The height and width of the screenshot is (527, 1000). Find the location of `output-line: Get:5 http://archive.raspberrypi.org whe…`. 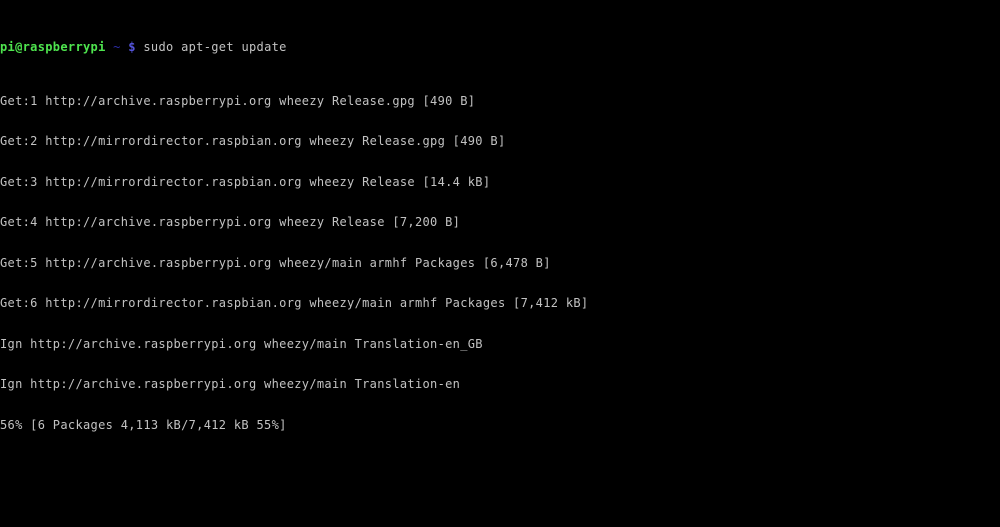

output-line: Get:5 http://archive.raspberrypi.org whe… is located at coordinates (275, 262).